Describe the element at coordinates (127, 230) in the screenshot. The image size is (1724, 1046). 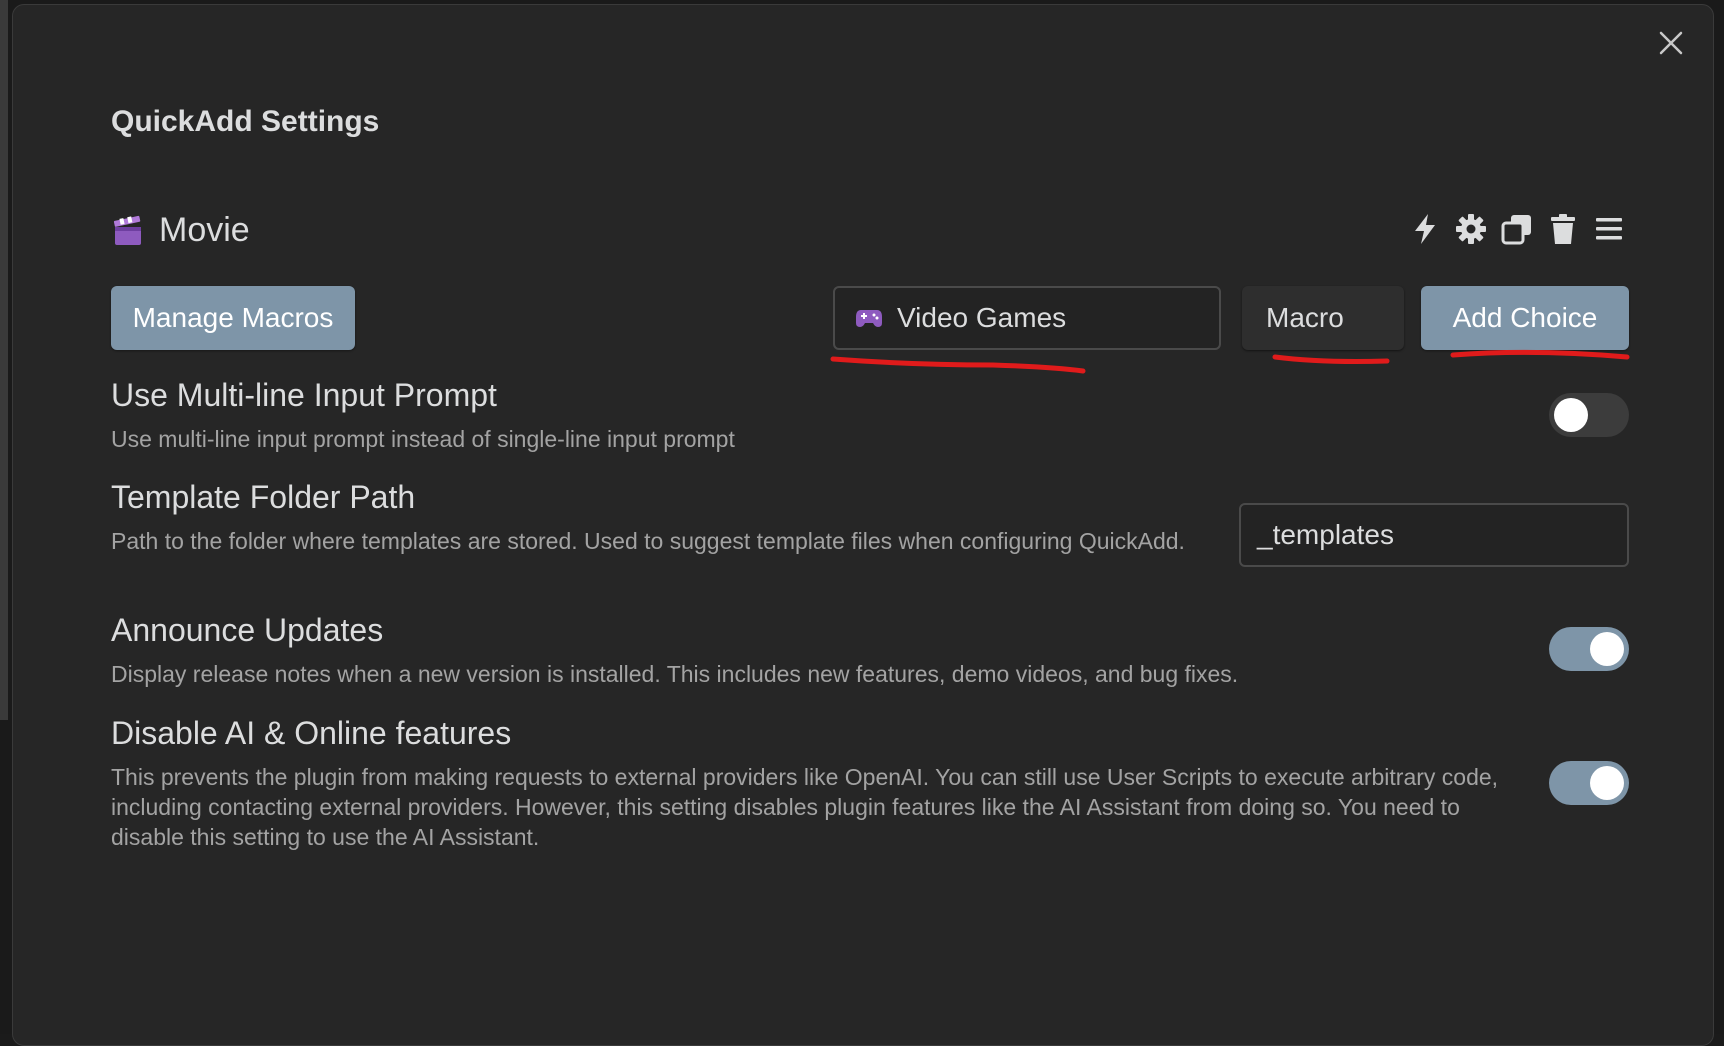
I see `clapper-board-icon` at that location.